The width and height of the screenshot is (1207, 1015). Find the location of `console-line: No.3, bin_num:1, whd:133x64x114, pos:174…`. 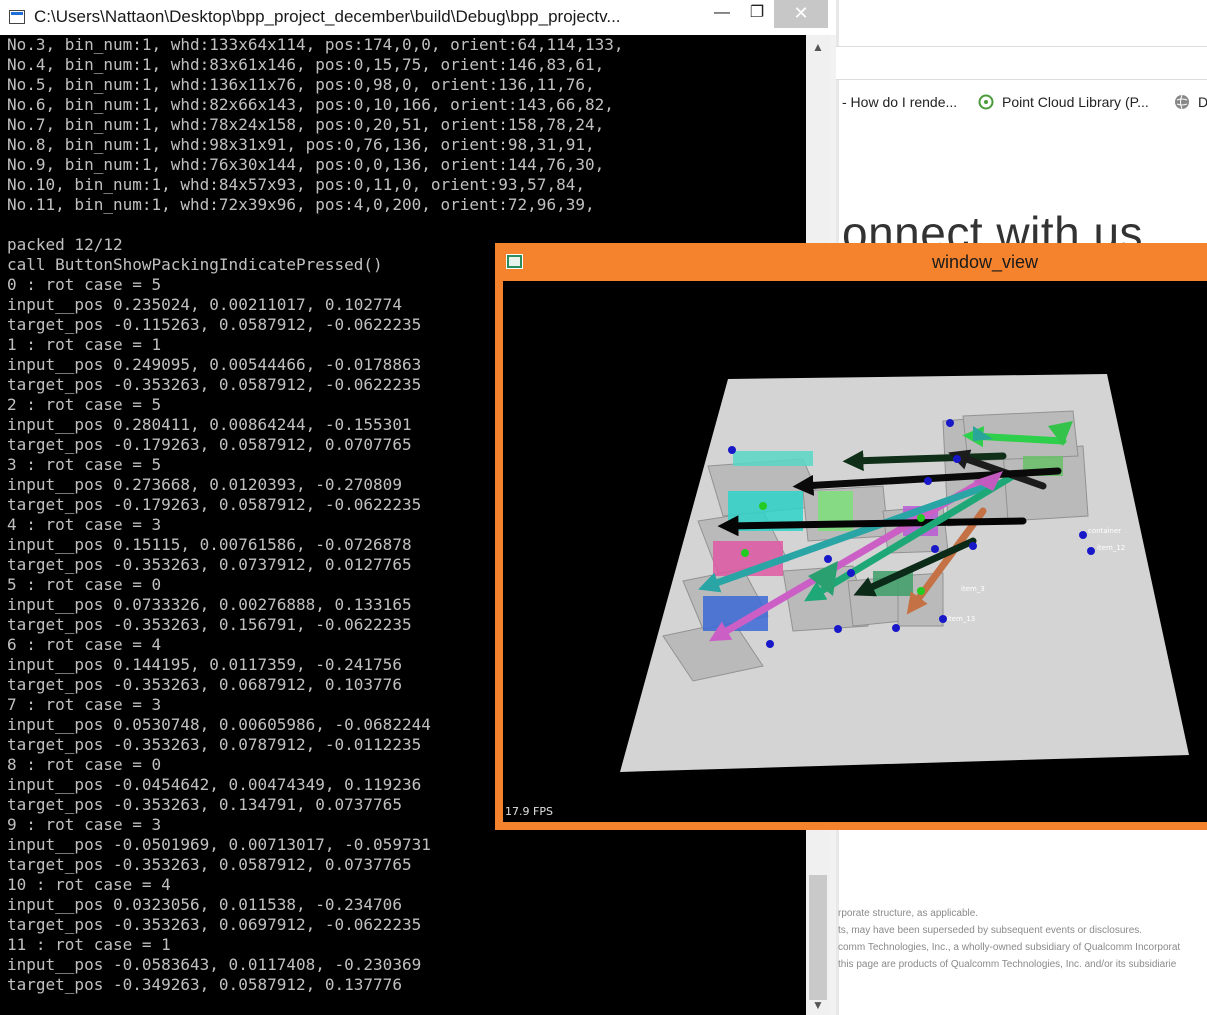

console-line: No.3, bin_num:1, whd:133x64x114, pos:174… is located at coordinates (315, 44).